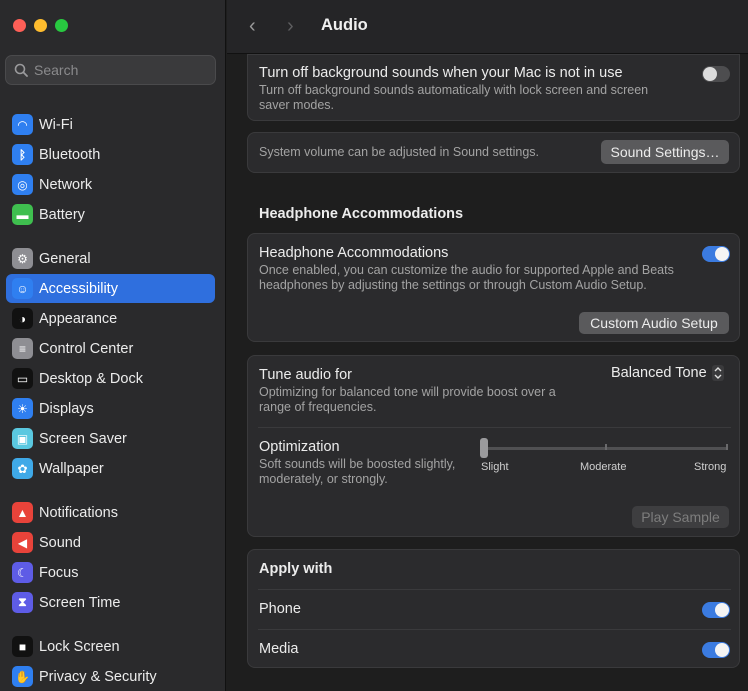 The width and height of the screenshot is (748, 691). What do you see at coordinates (110, 542) in the screenshot?
I see `sidebar-item-sound: ◀ Sound` at bounding box center [110, 542].